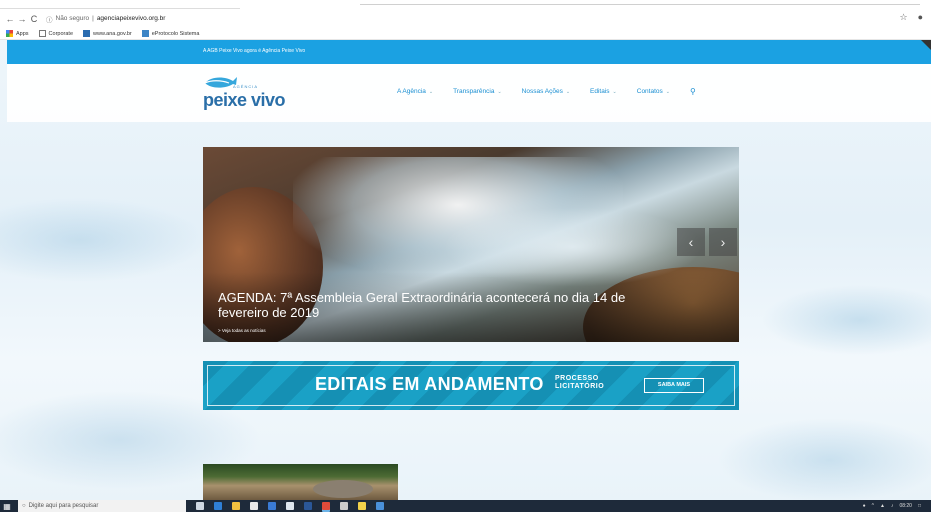 The width and height of the screenshot is (931, 512). I want to click on nav-item-agencia: A Agência ⌄, so click(415, 91).